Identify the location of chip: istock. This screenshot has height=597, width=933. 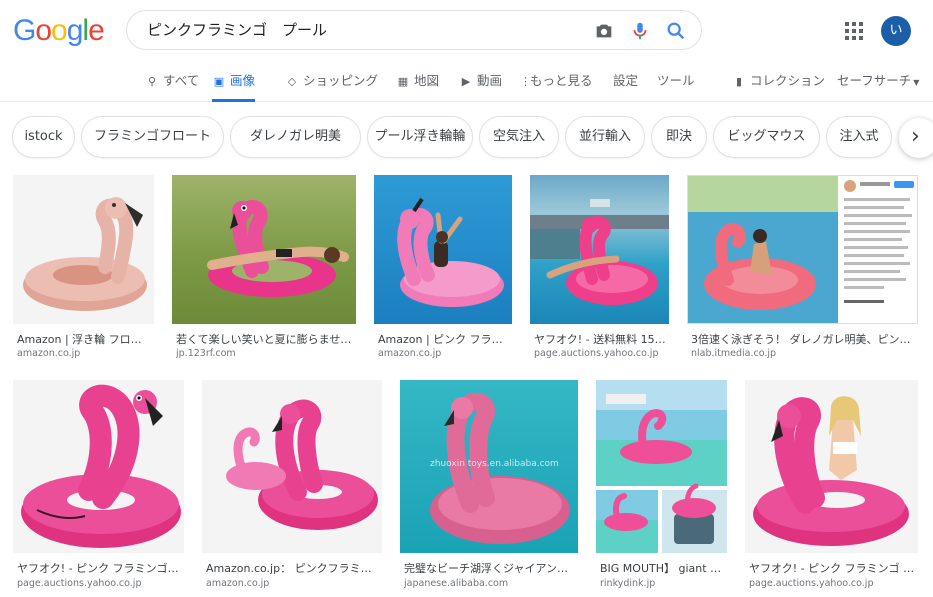
(43, 137).